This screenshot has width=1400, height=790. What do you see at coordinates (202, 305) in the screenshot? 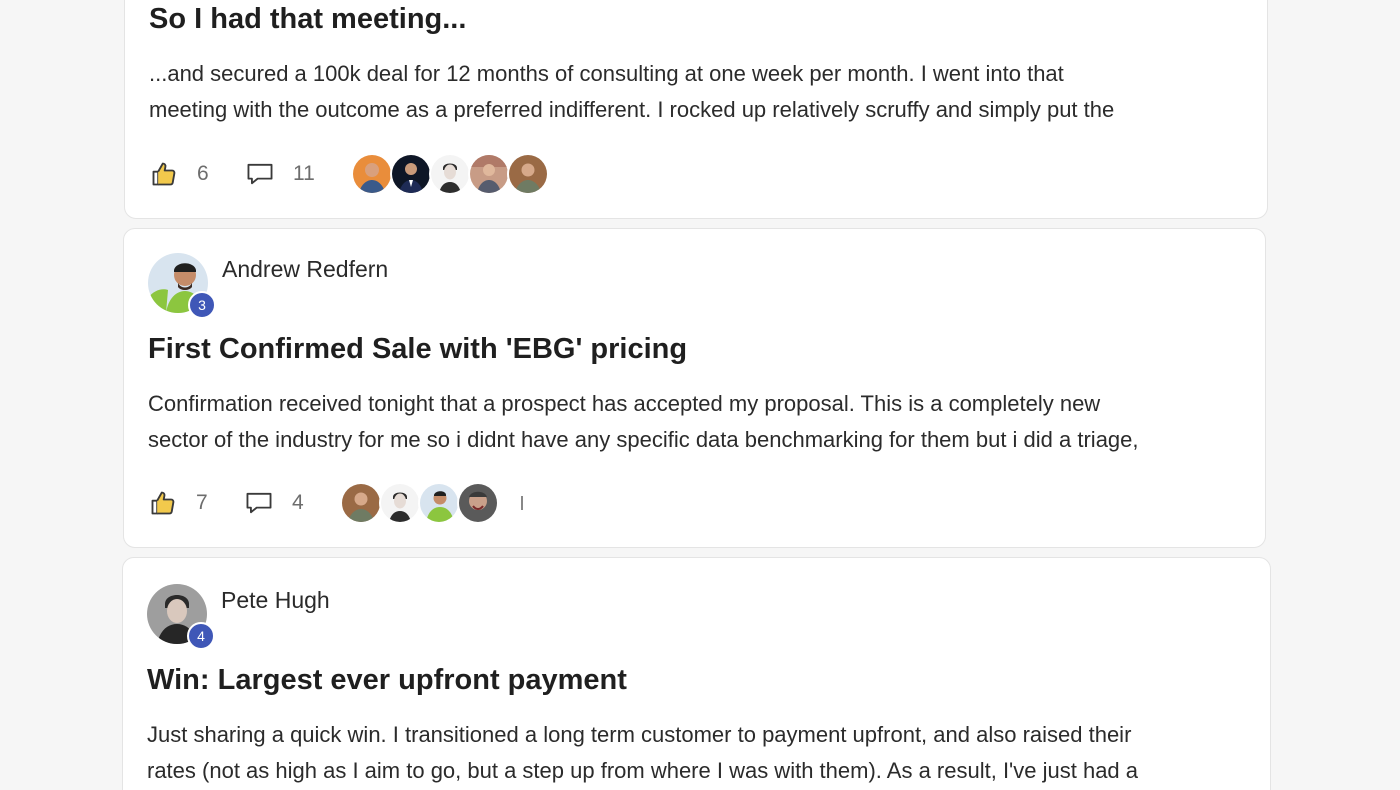
I see `level-badge: 3` at bounding box center [202, 305].